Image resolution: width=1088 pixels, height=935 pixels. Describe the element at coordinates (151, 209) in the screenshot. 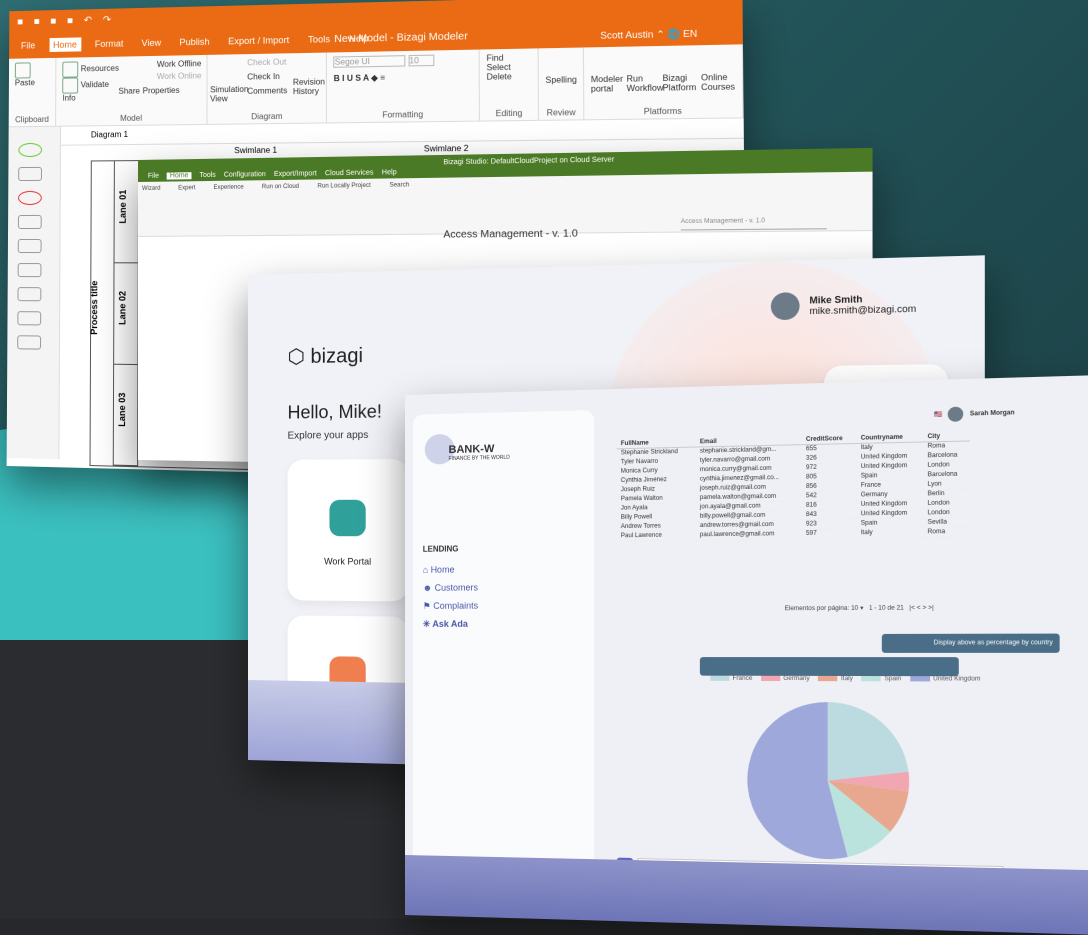

I see `wizard-button: Wizard` at that location.